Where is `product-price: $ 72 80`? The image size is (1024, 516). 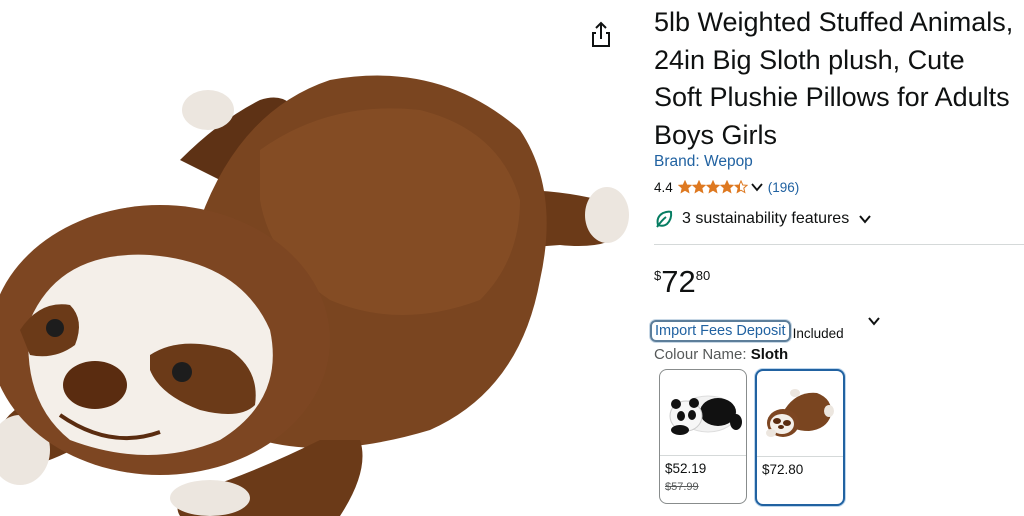
product-price: $ 72 80 is located at coordinates (682, 282).